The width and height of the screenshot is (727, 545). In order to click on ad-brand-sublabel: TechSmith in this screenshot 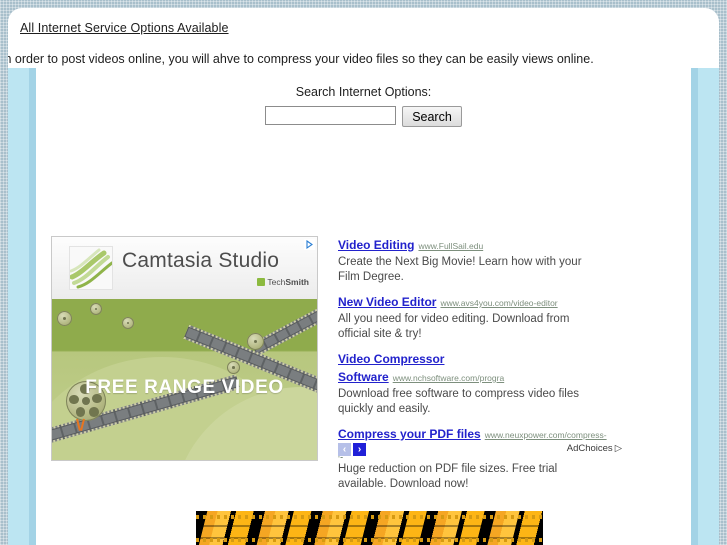, I will do `click(283, 282)`.